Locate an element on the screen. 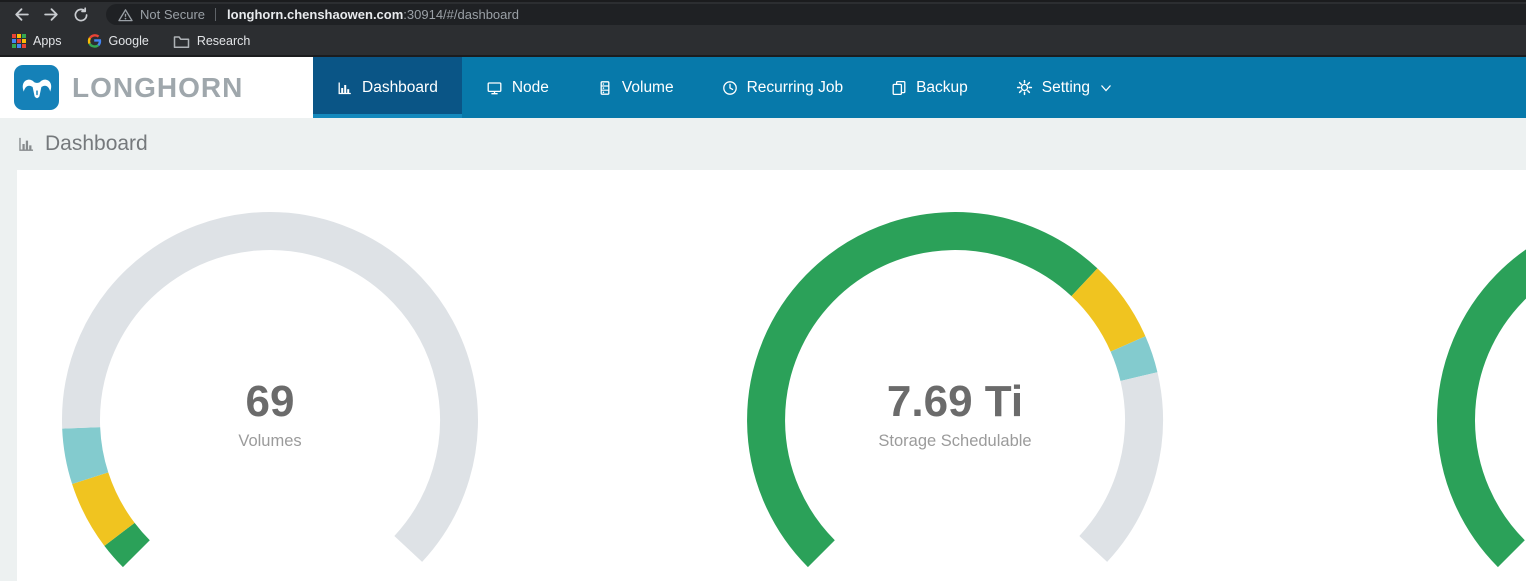  nav-item-node: Node is located at coordinates (517, 87).